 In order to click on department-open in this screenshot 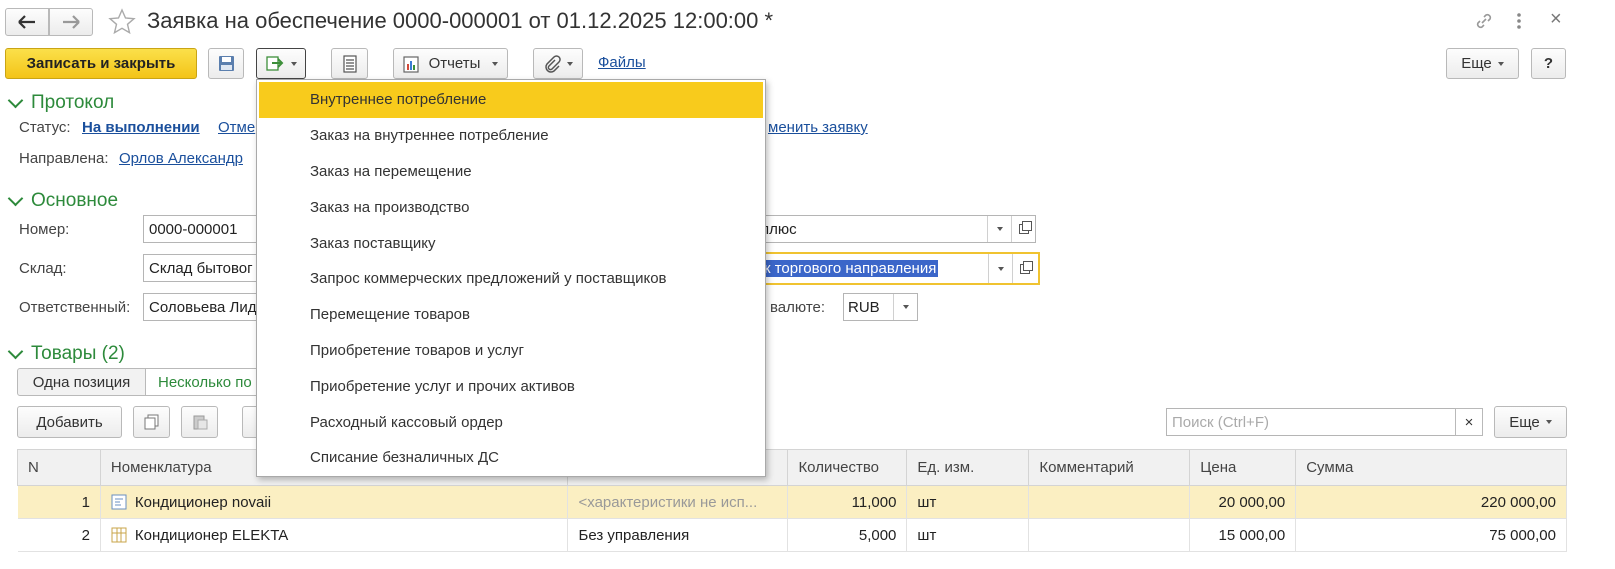, I will do `click(1024, 268)`.